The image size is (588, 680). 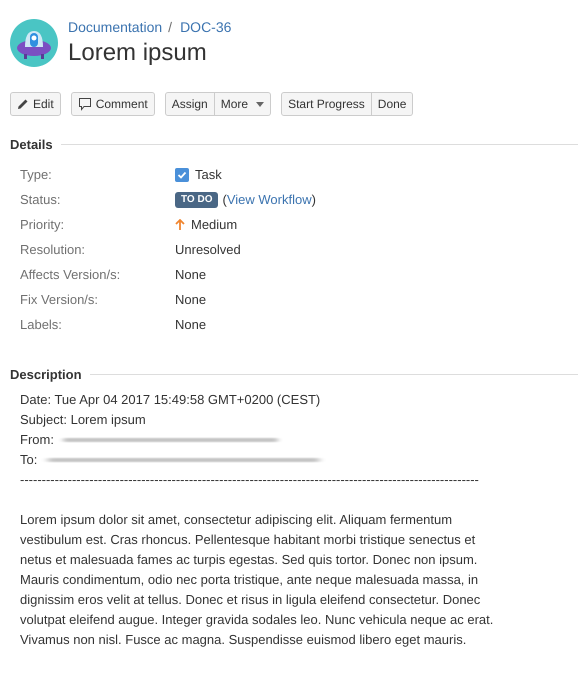 What do you see at coordinates (182, 175) in the screenshot?
I see `task-checkbox-icon` at bounding box center [182, 175].